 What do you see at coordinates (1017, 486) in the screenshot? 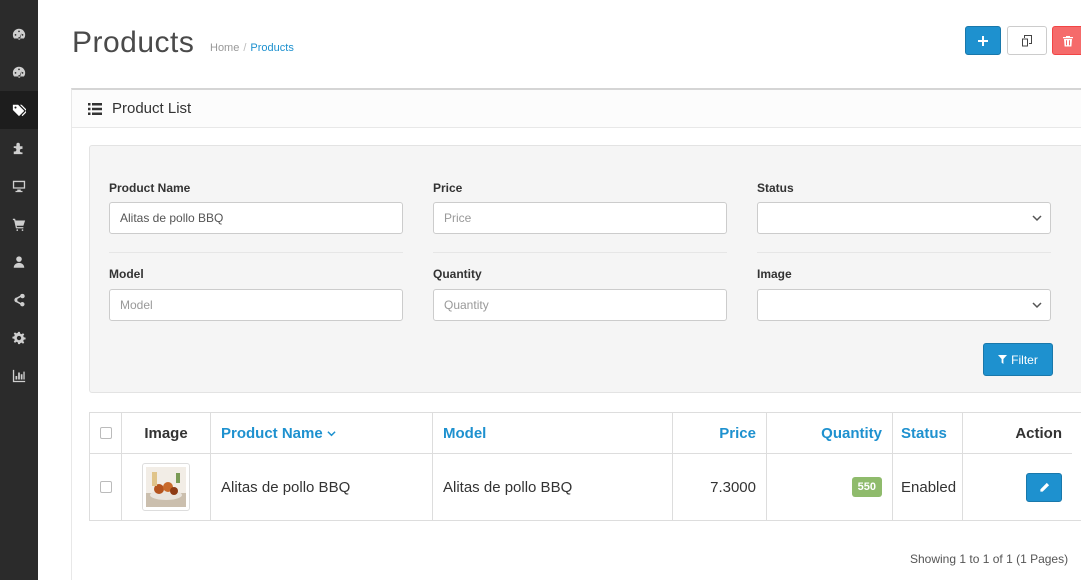
I see `action-cell` at bounding box center [1017, 486].